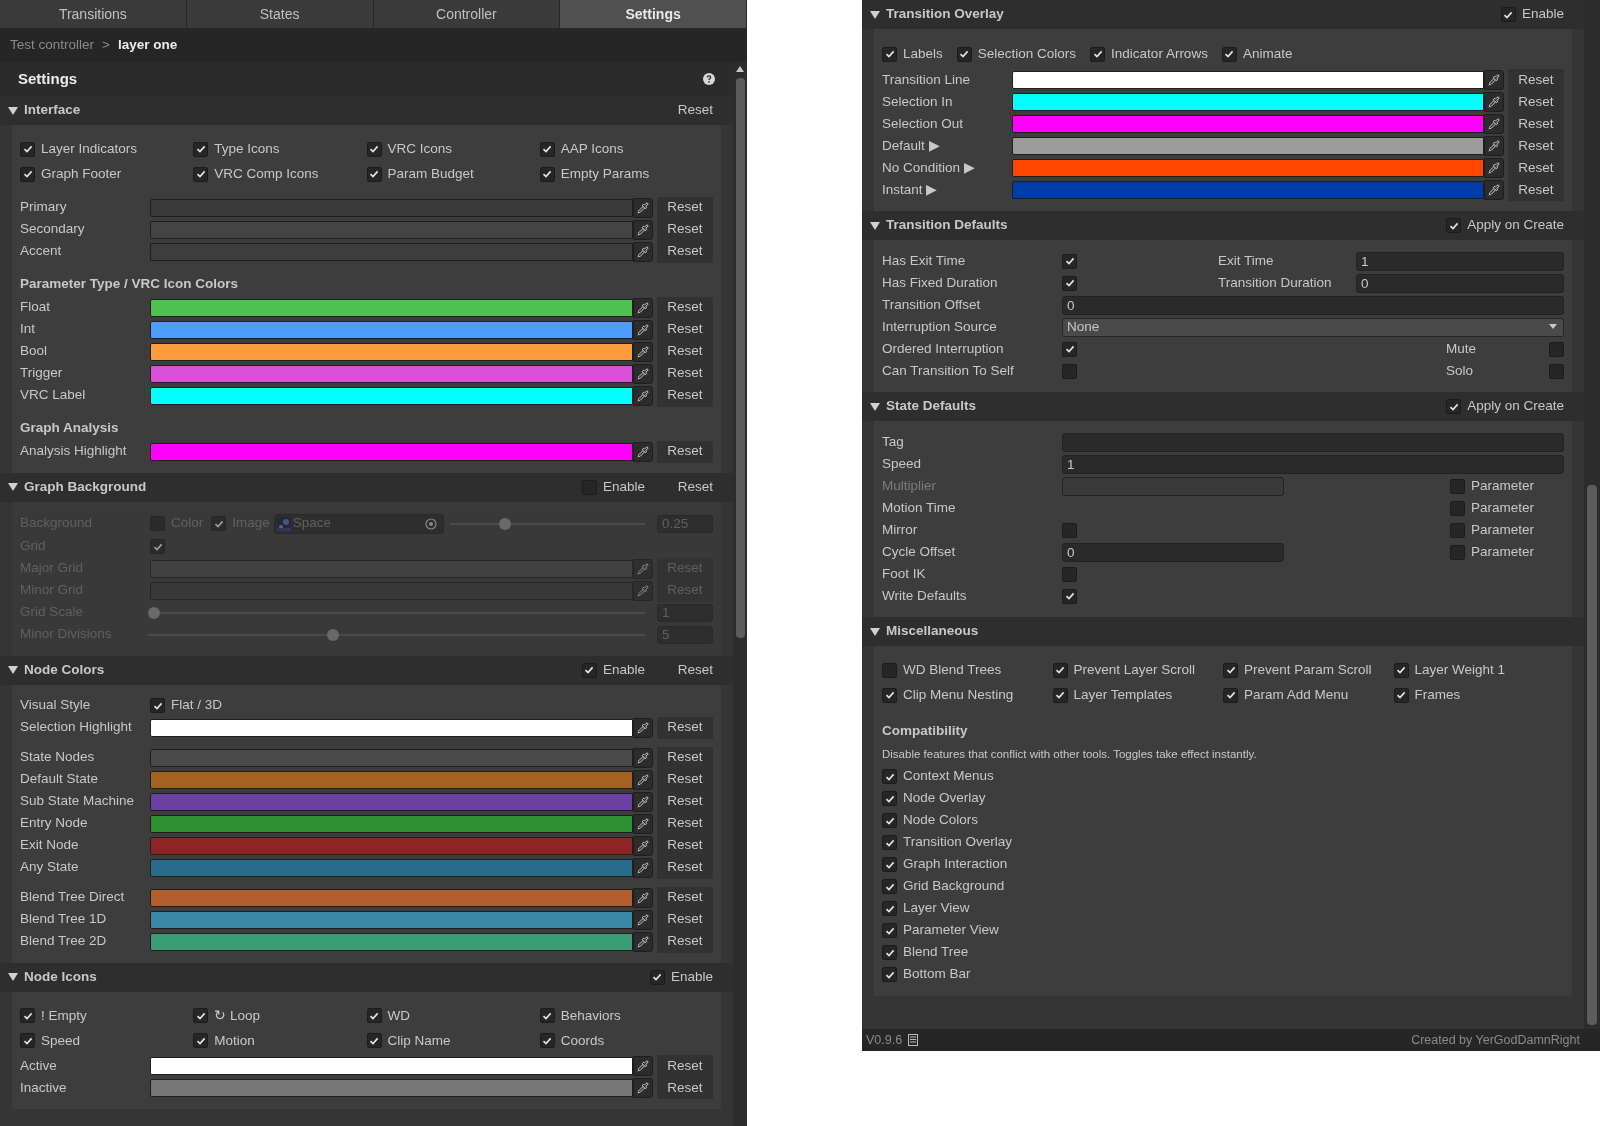  I want to click on scrollbar-thumb, so click(1592, 755).